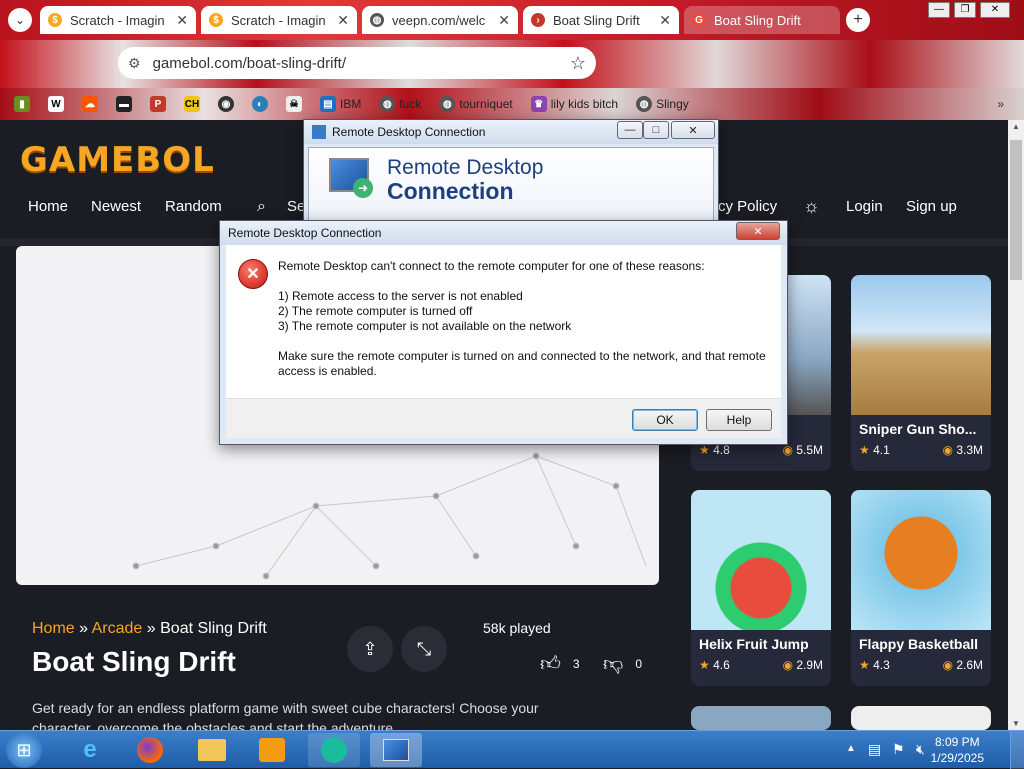 The width and height of the screenshot is (1024, 769). What do you see at coordinates (272, 750) in the screenshot?
I see `taskbar-media-player` at bounding box center [272, 750].